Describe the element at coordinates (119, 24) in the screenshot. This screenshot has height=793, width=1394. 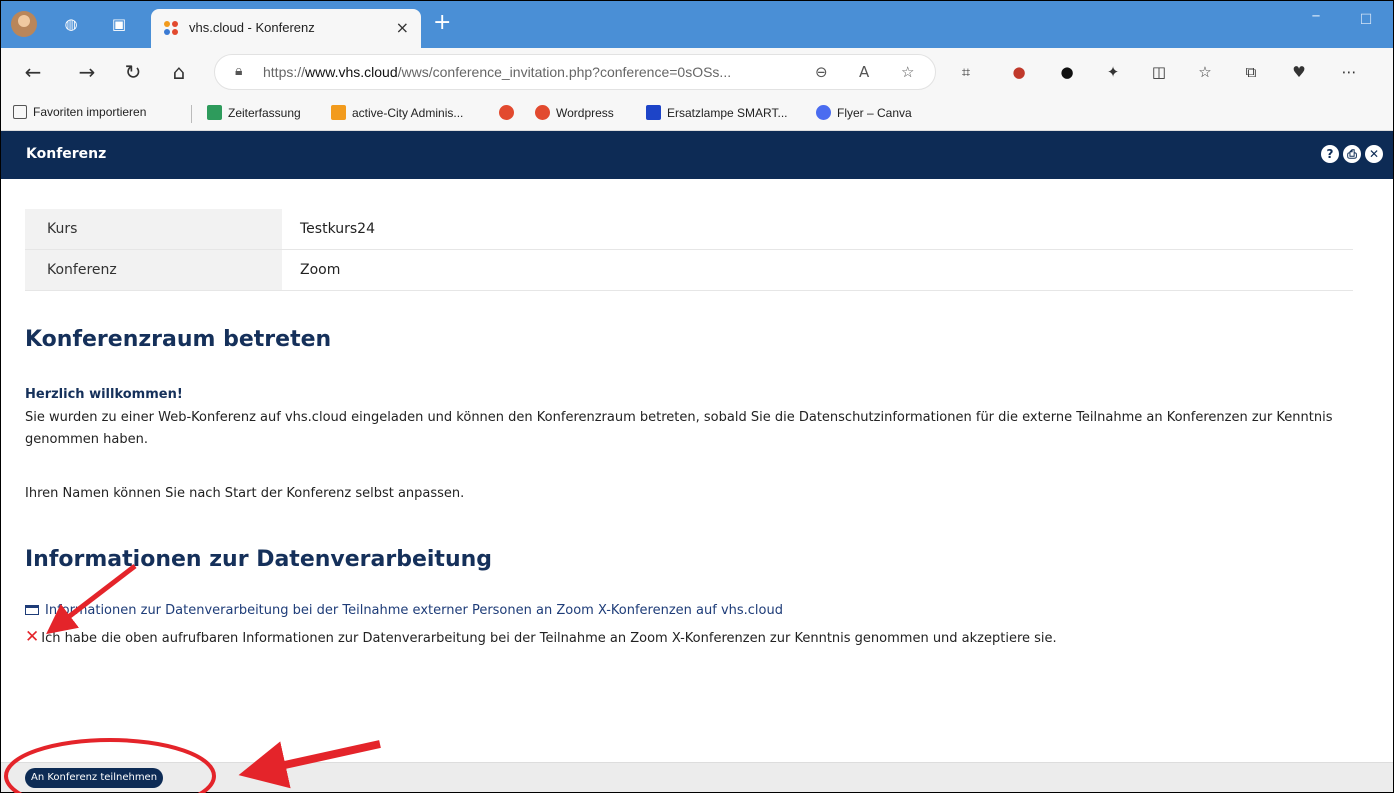
I see `tab-actions-icon: ▣` at that location.